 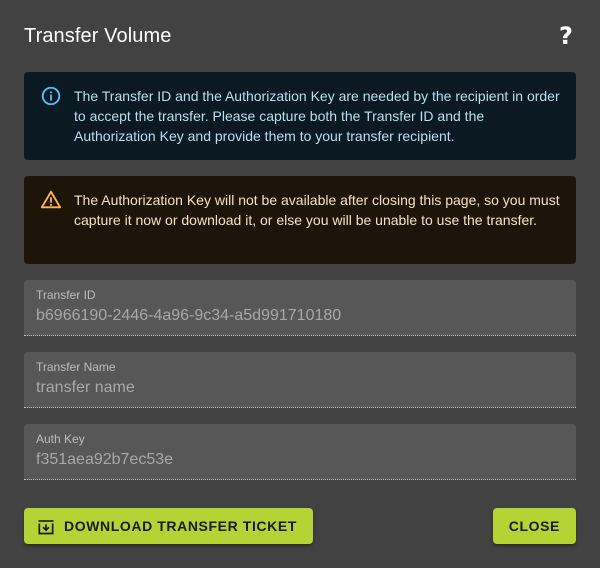 I want to click on download-button-label: Download Transfer Ticket, so click(x=180, y=526).